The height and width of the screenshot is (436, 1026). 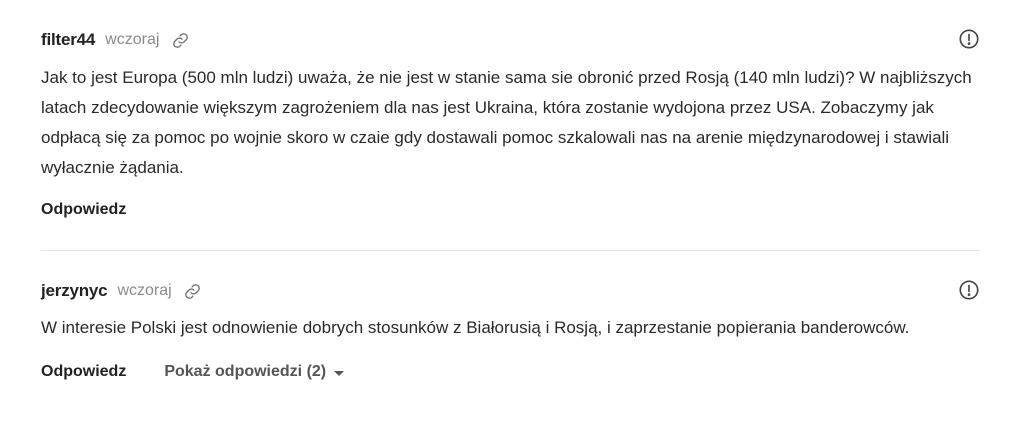 I want to click on comment-divider, so click(x=510, y=250).